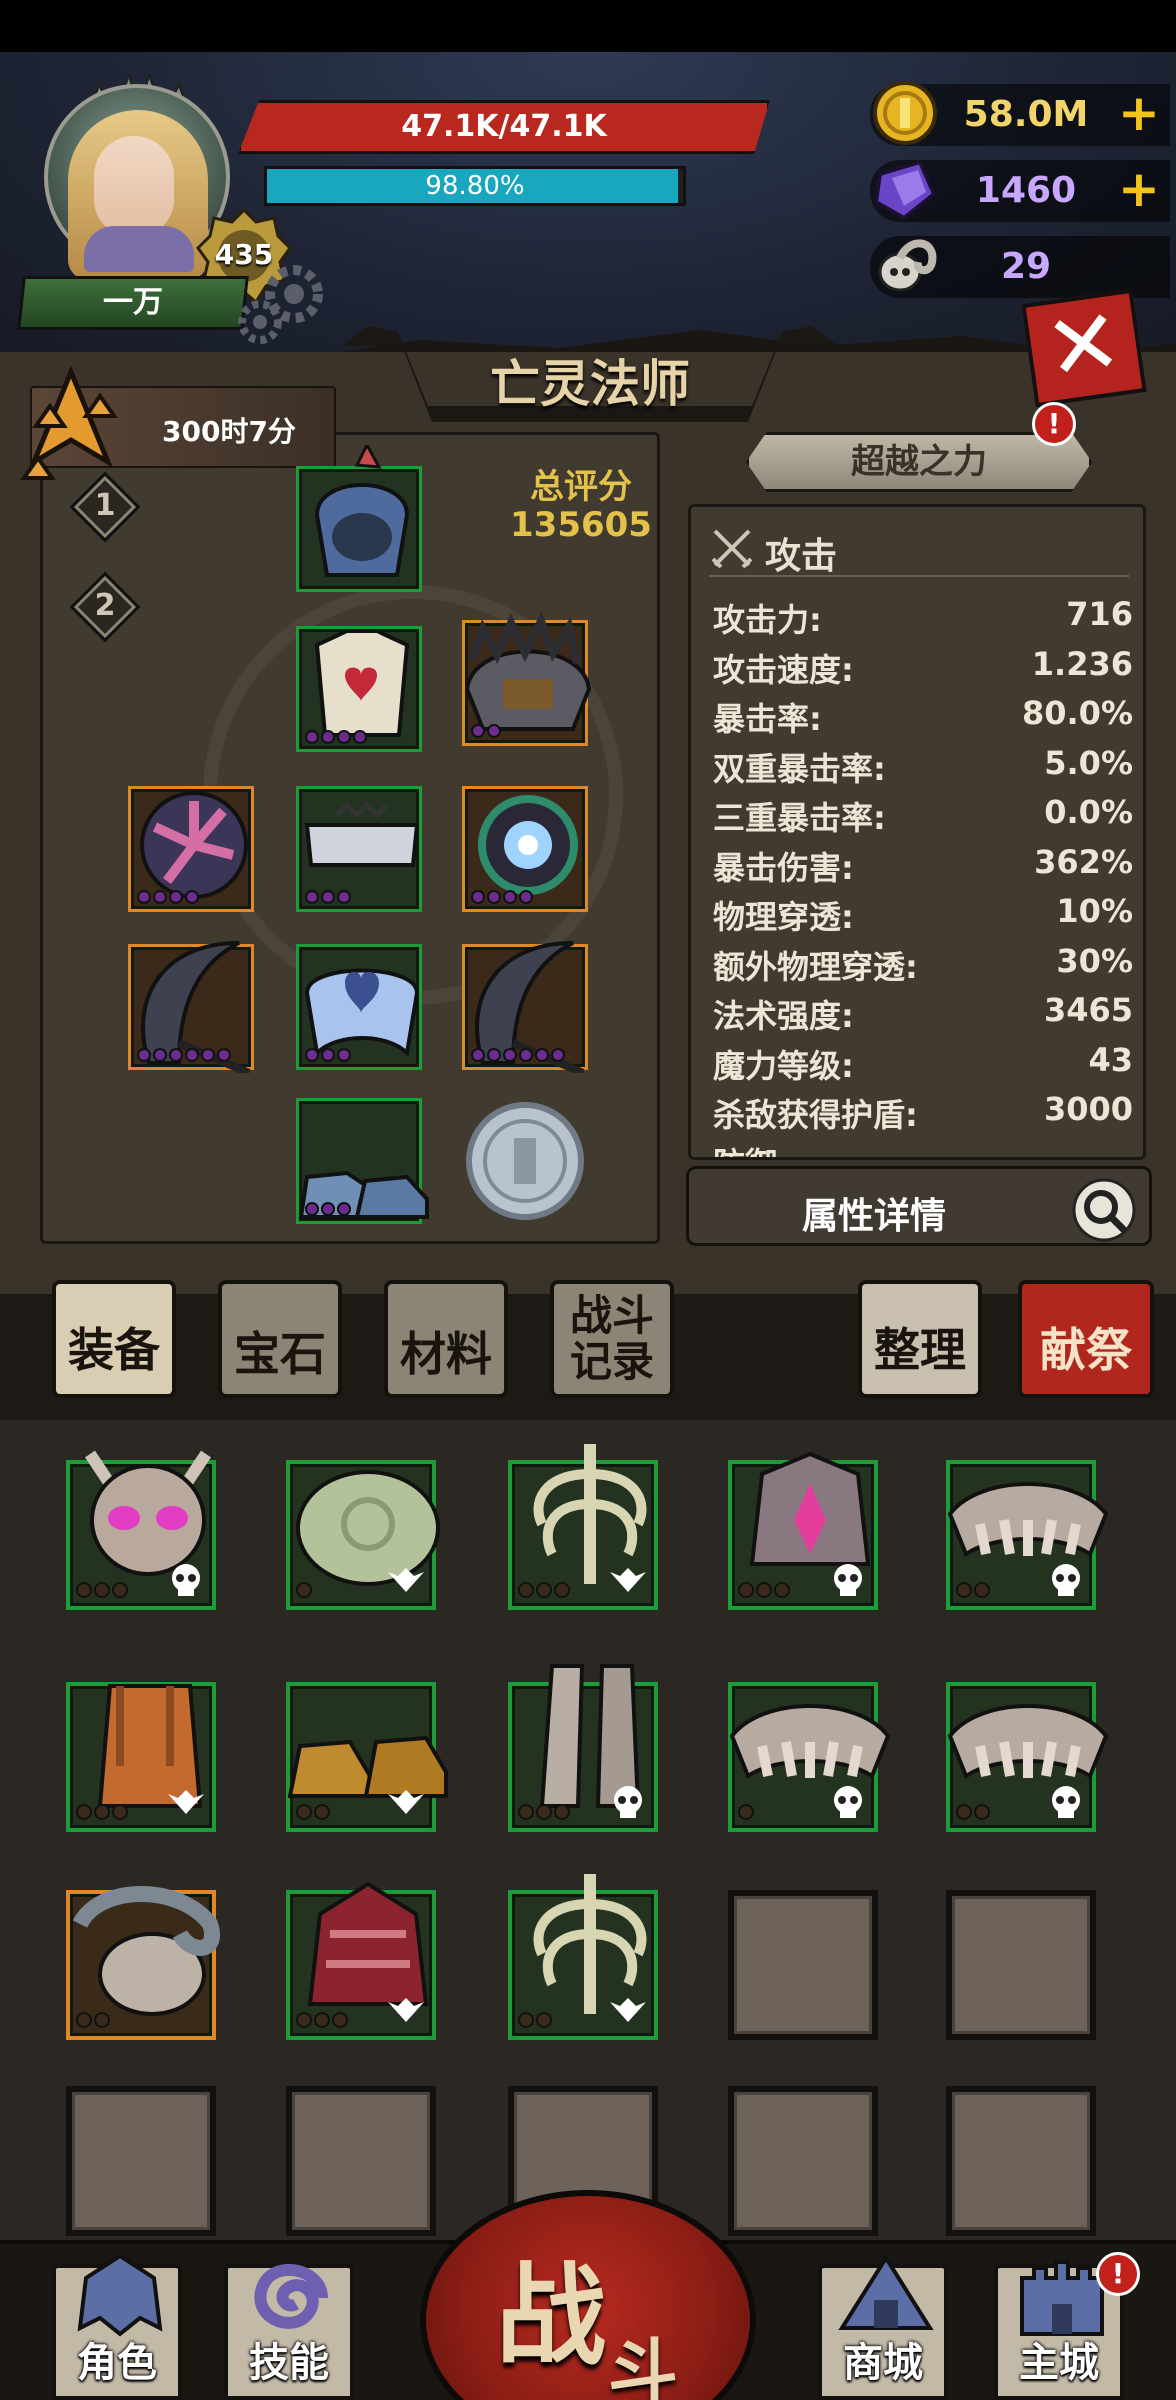 Image resolution: width=1176 pixels, height=2400 pixels. Describe the element at coordinates (280, 1339) in the screenshot. I see `tab-gems: 宝石` at that location.